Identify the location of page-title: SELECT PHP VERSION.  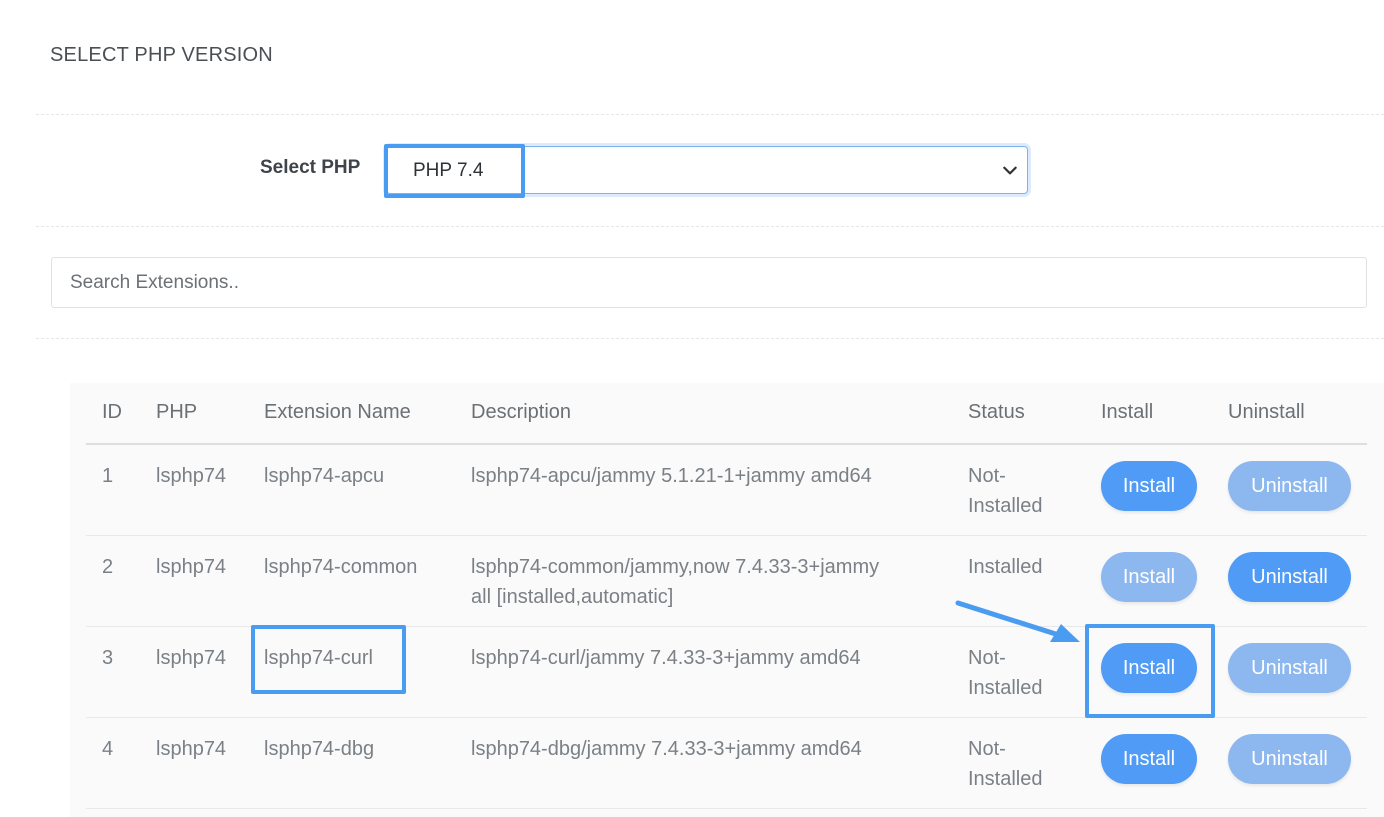
(161, 55).